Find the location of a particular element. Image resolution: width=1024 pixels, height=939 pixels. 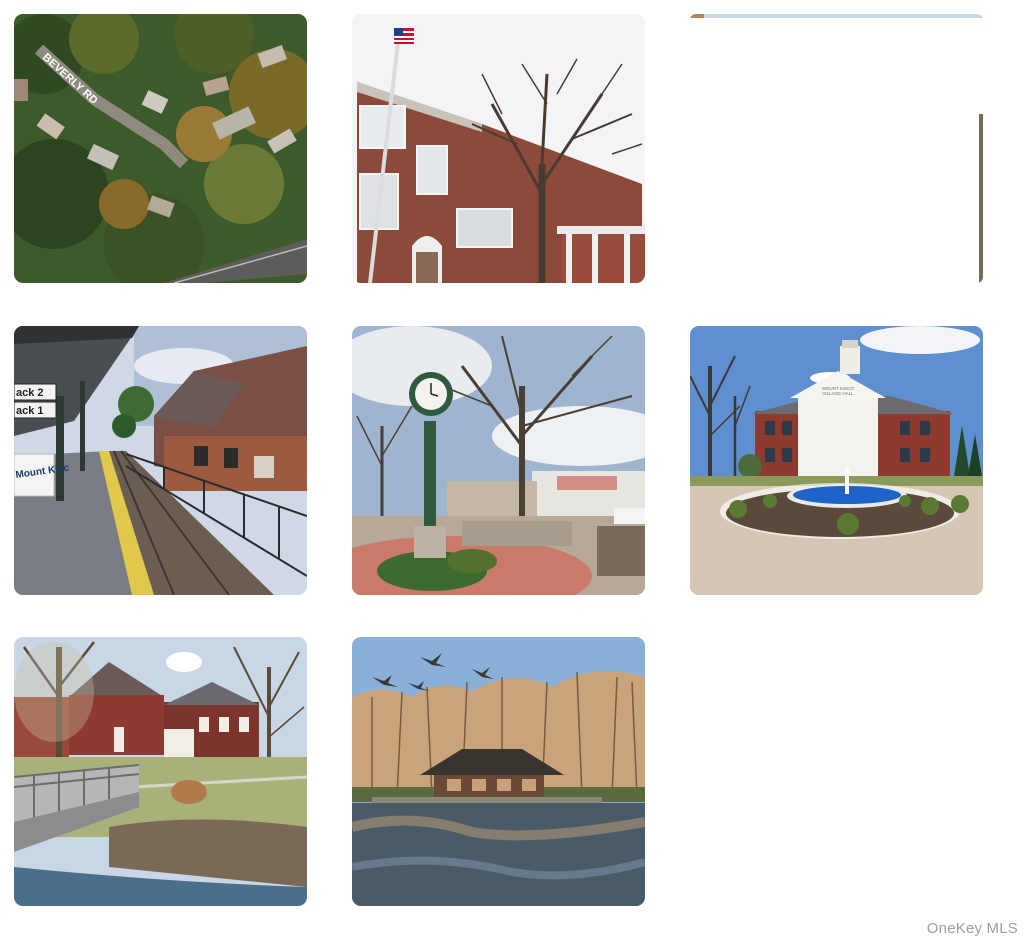

photo-village-hall: MOUNT KISCO VILLAGE HALL is located at coordinates (836, 460).